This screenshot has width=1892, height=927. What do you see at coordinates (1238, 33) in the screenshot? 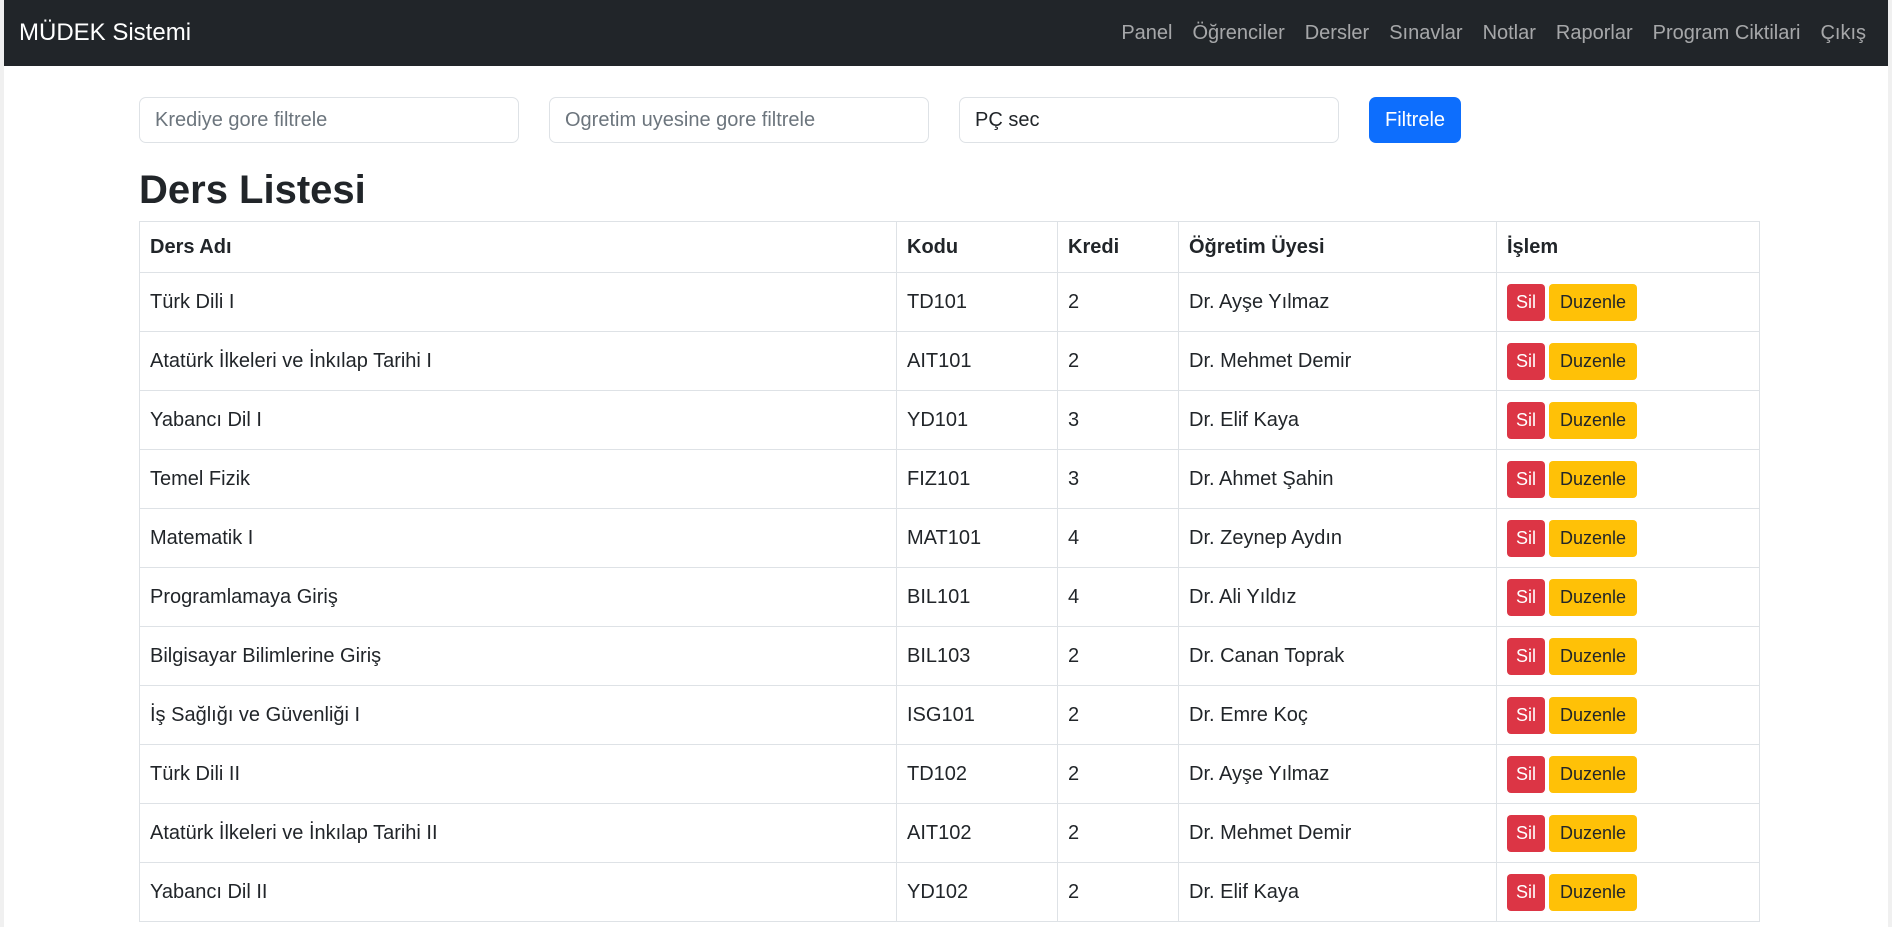
I see `nav-link-students: Öğrenciler` at bounding box center [1238, 33].